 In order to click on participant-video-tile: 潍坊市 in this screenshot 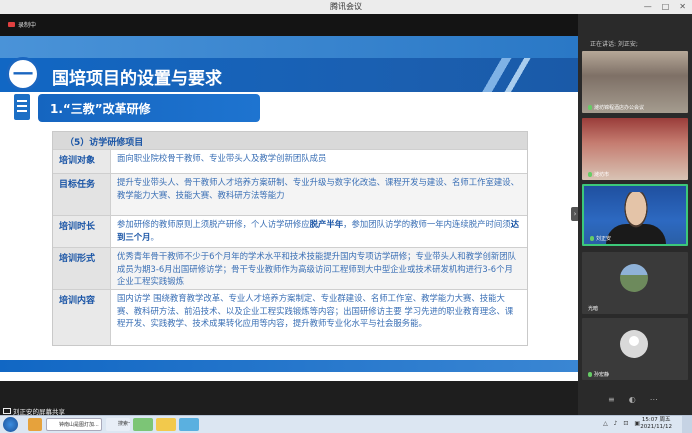, I will do `click(635, 149)`.